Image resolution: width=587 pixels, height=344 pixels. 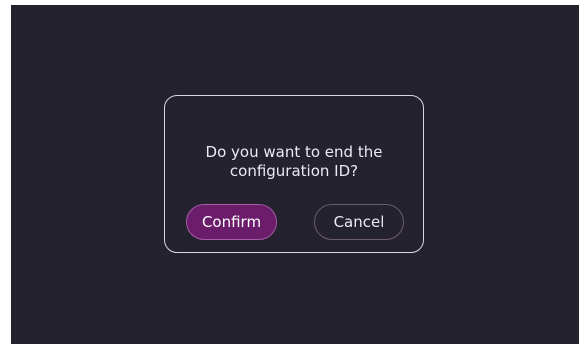 I want to click on confirm-button: Confirm, so click(x=231, y=222).